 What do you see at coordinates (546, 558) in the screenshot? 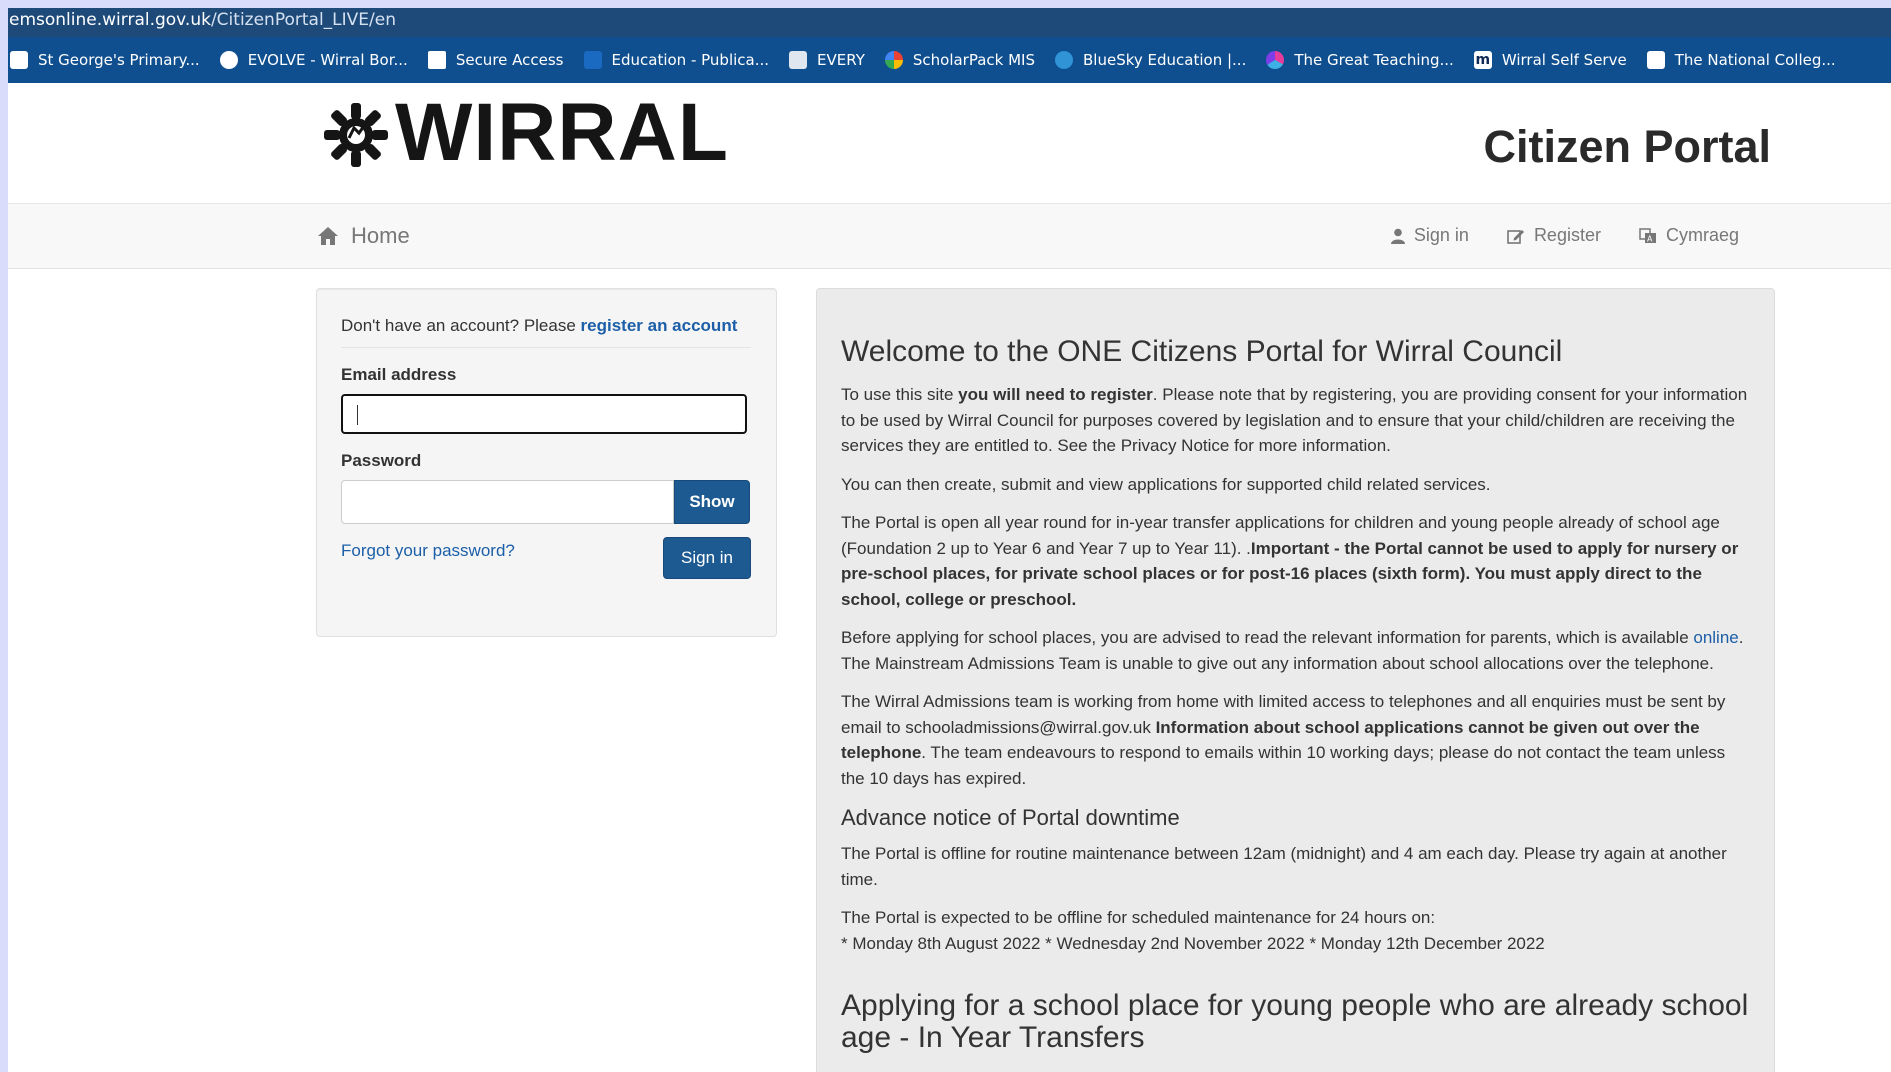
I see `login-actions: Forgot your password? Sign in` at bounding box center [546, 558].